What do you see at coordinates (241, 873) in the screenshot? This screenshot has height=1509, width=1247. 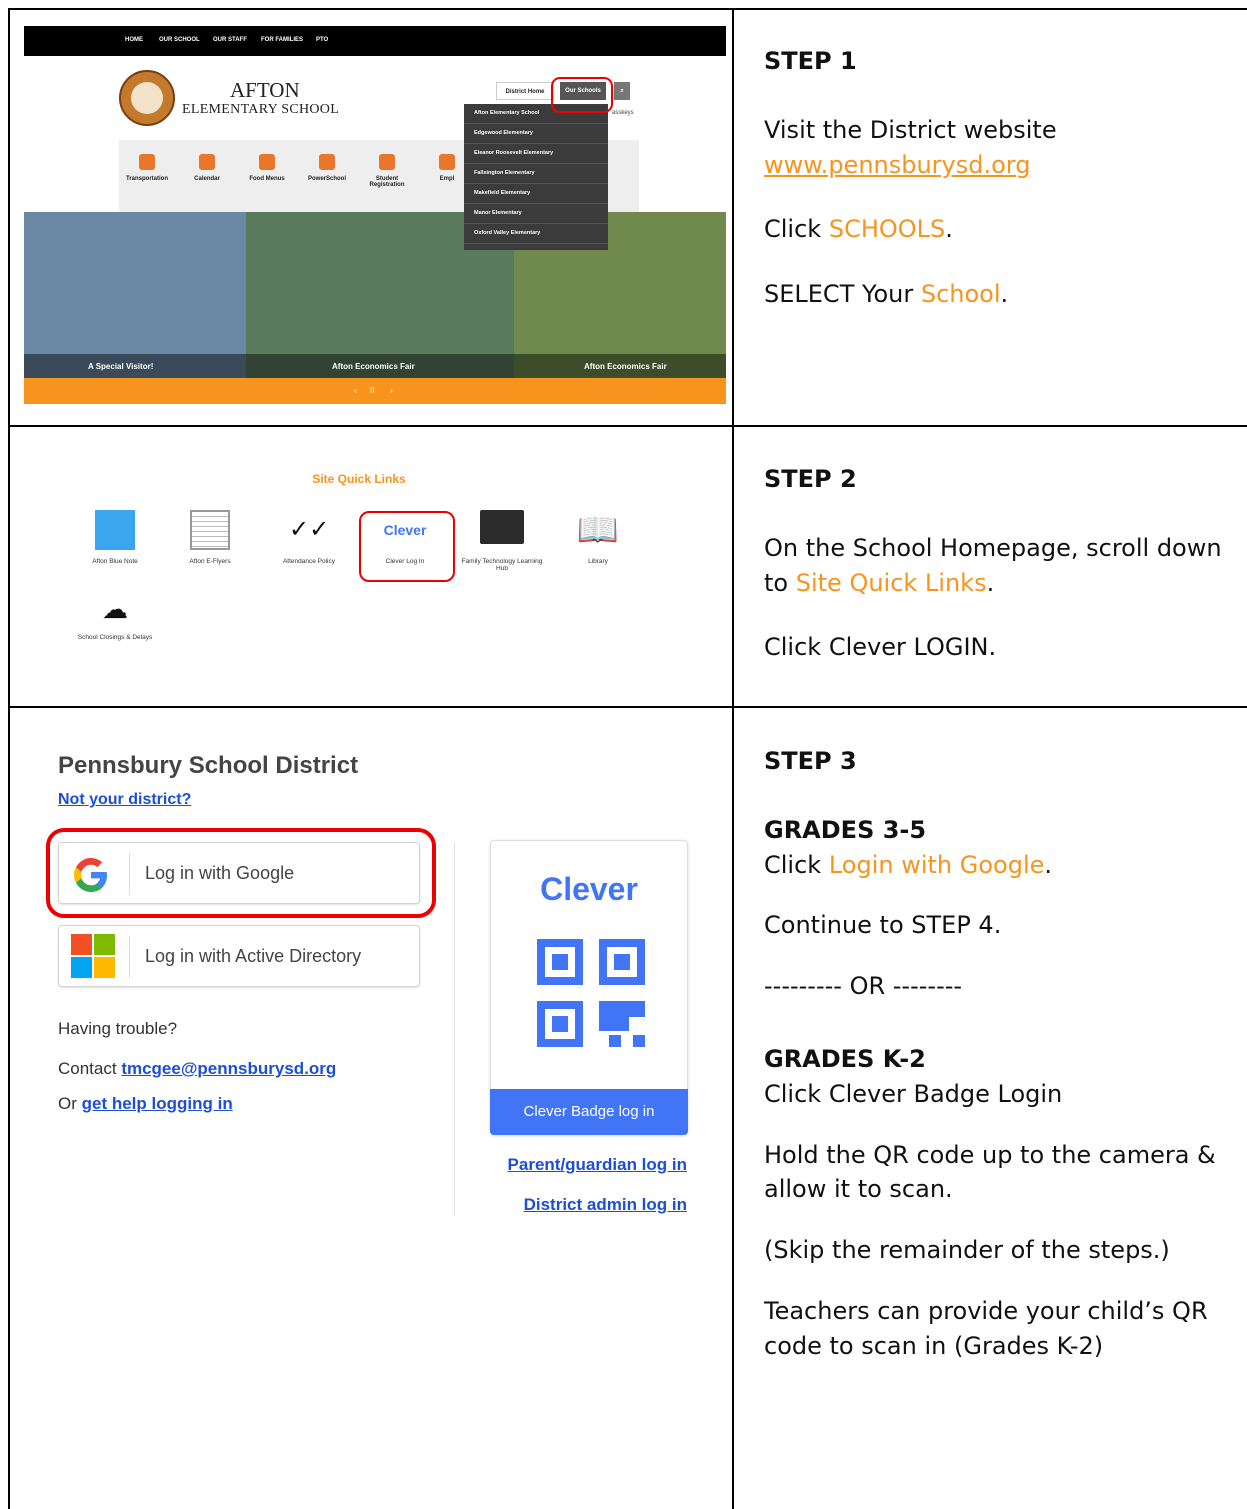 I see `highlight-google-login` at bounding box center [241, 873].